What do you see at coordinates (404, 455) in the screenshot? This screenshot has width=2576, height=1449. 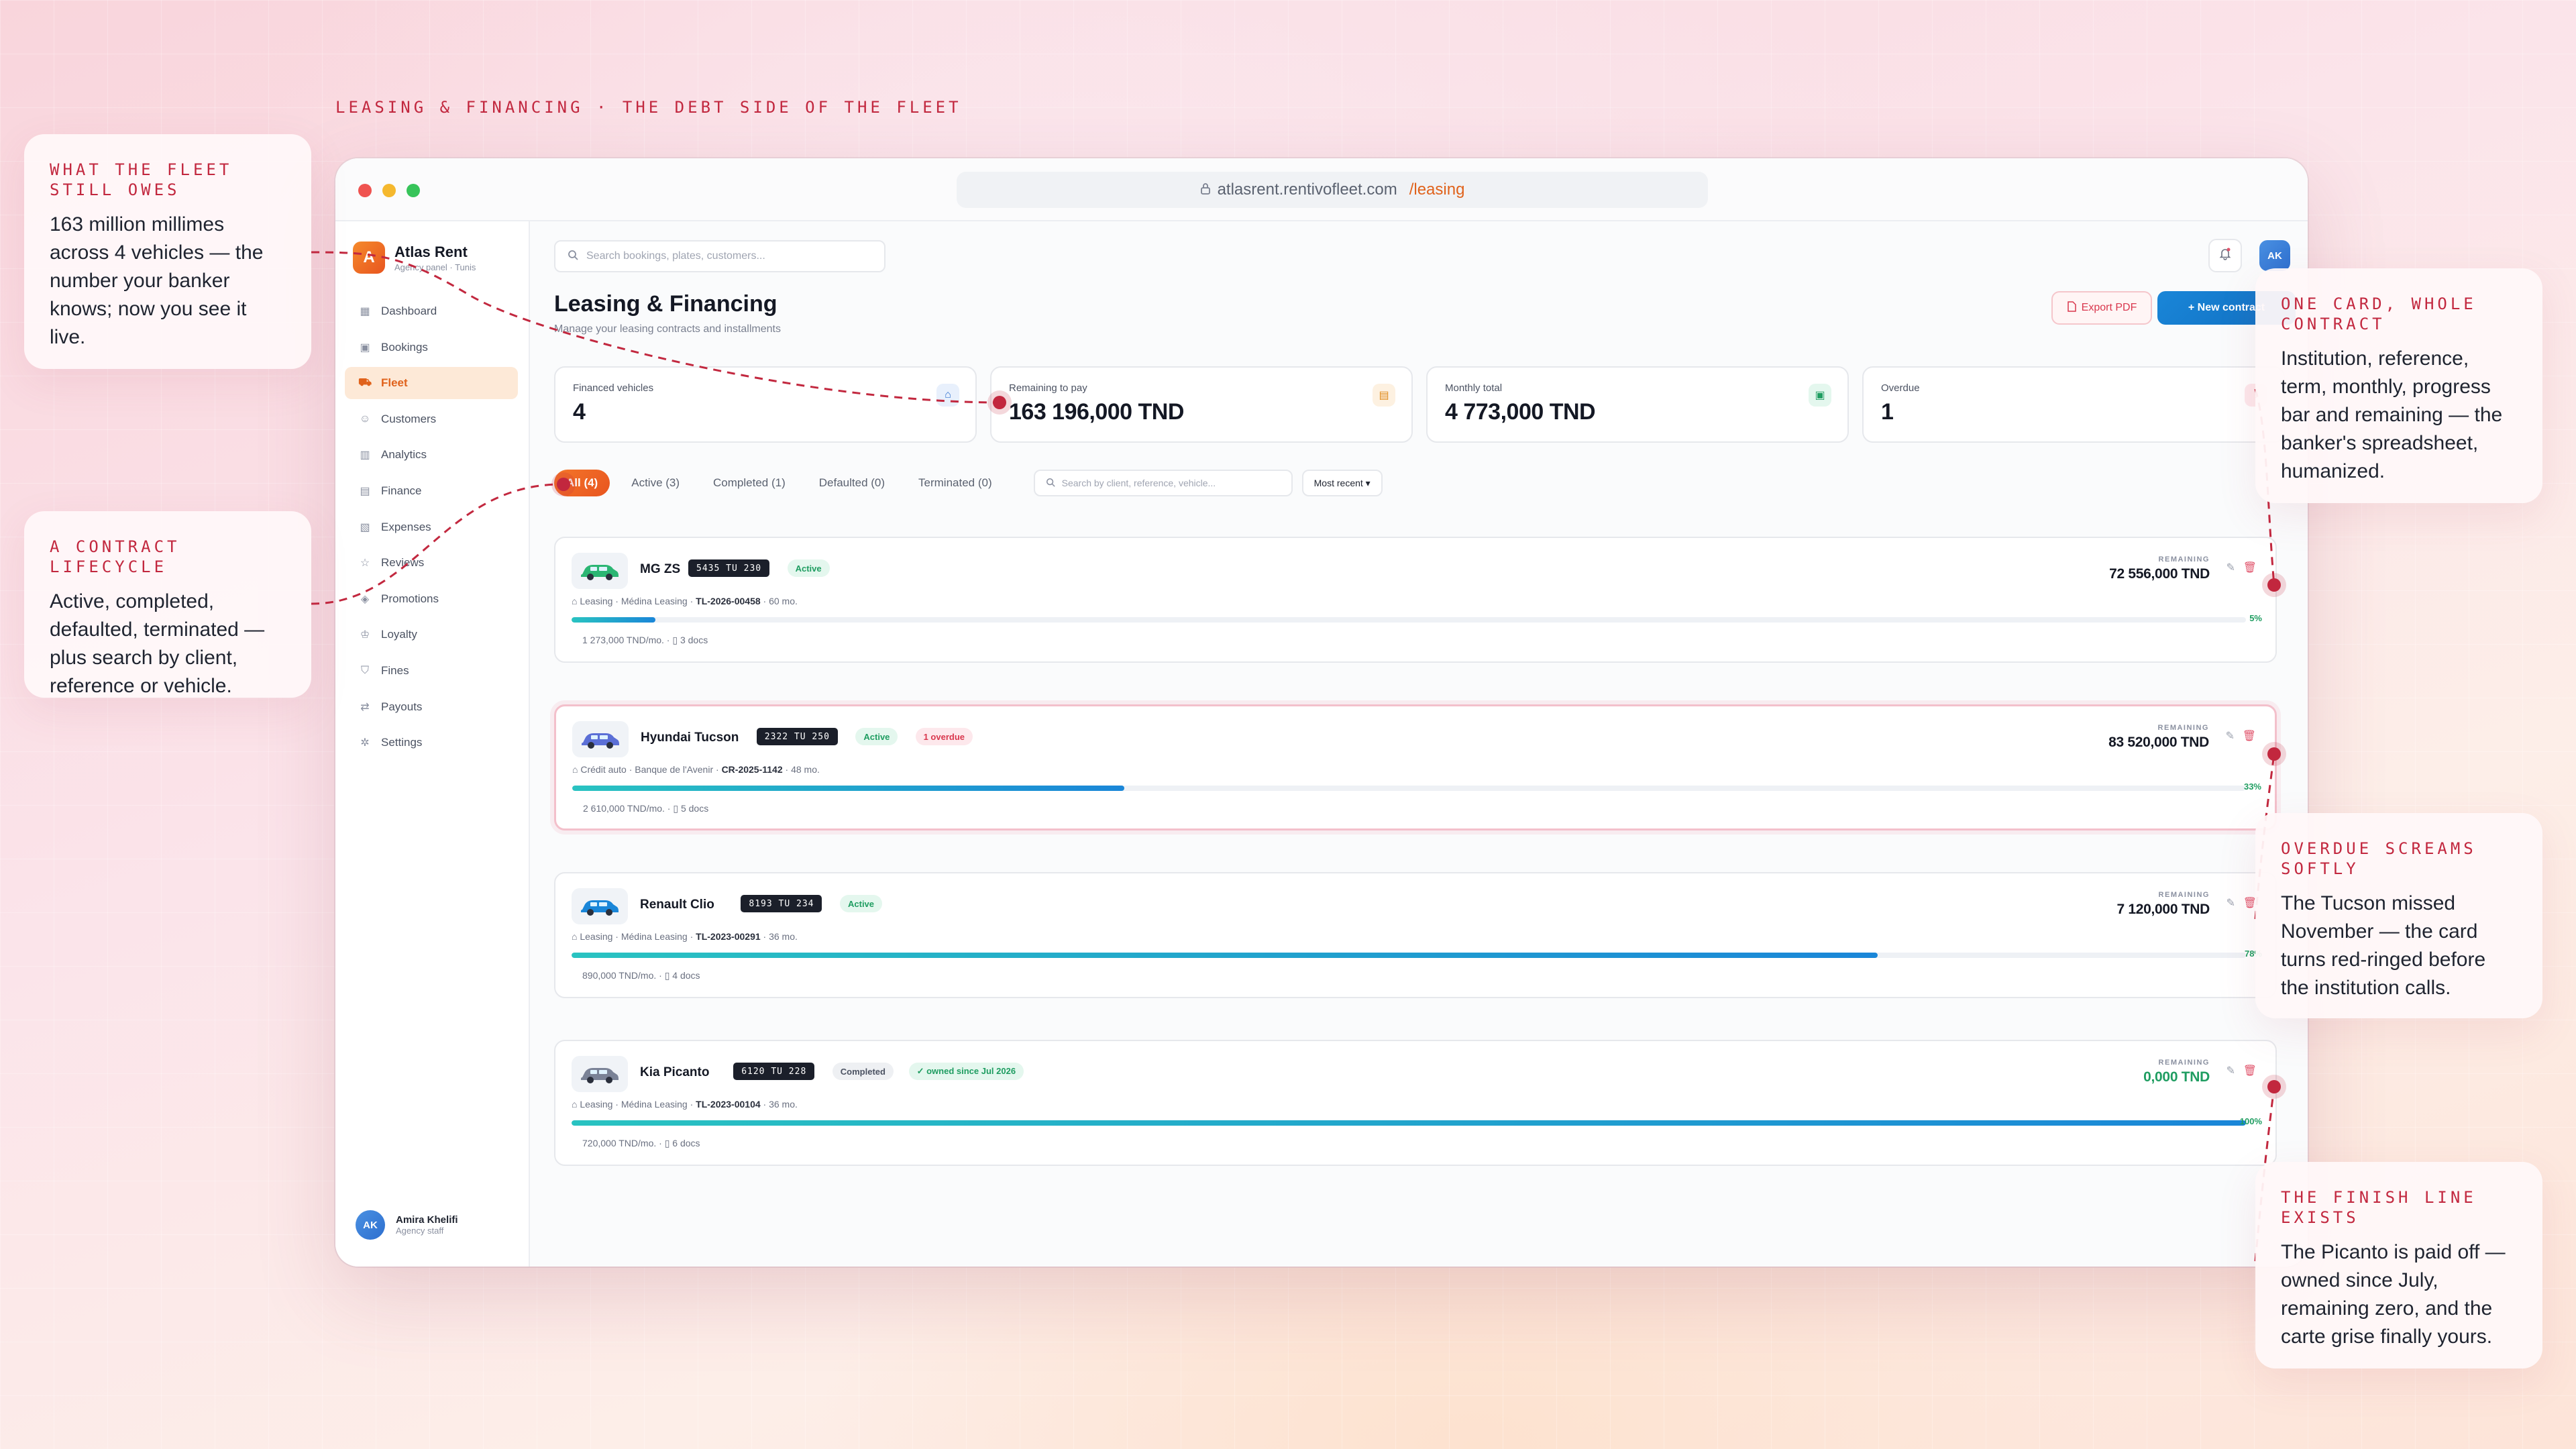 I see `sidebar-item-label: Analytics` at bounding box center [404, 455].